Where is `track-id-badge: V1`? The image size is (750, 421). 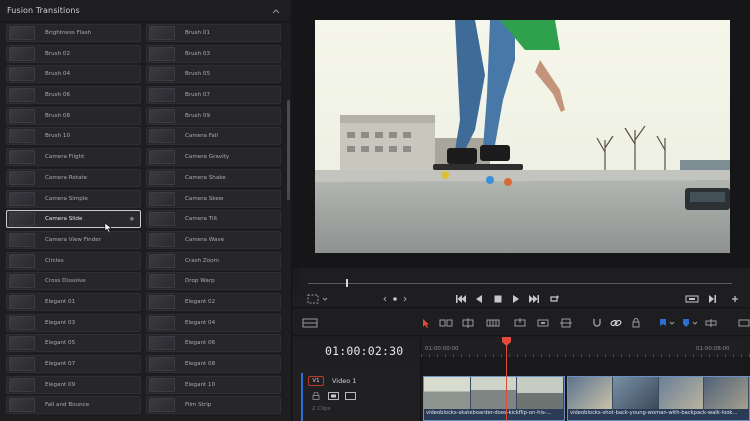 track-id-badge: V1 is located at coordinates (316, 381).